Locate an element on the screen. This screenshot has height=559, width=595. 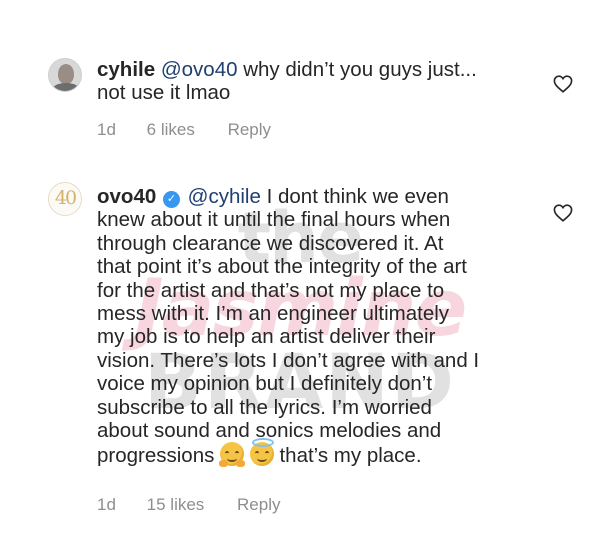
comment-meta: 1d 15 likes Reply is located at coordinates (189, 505).